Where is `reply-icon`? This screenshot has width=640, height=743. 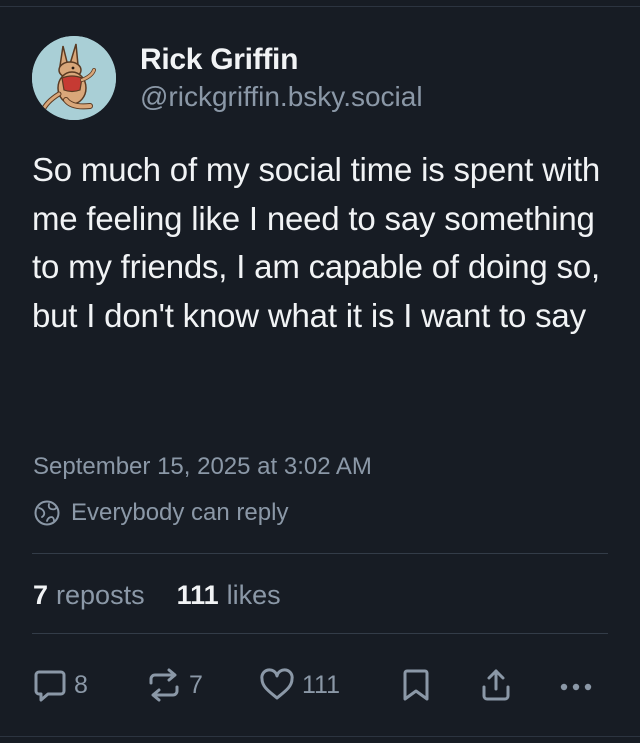
reply-icon is located at coordinates (50, 686).